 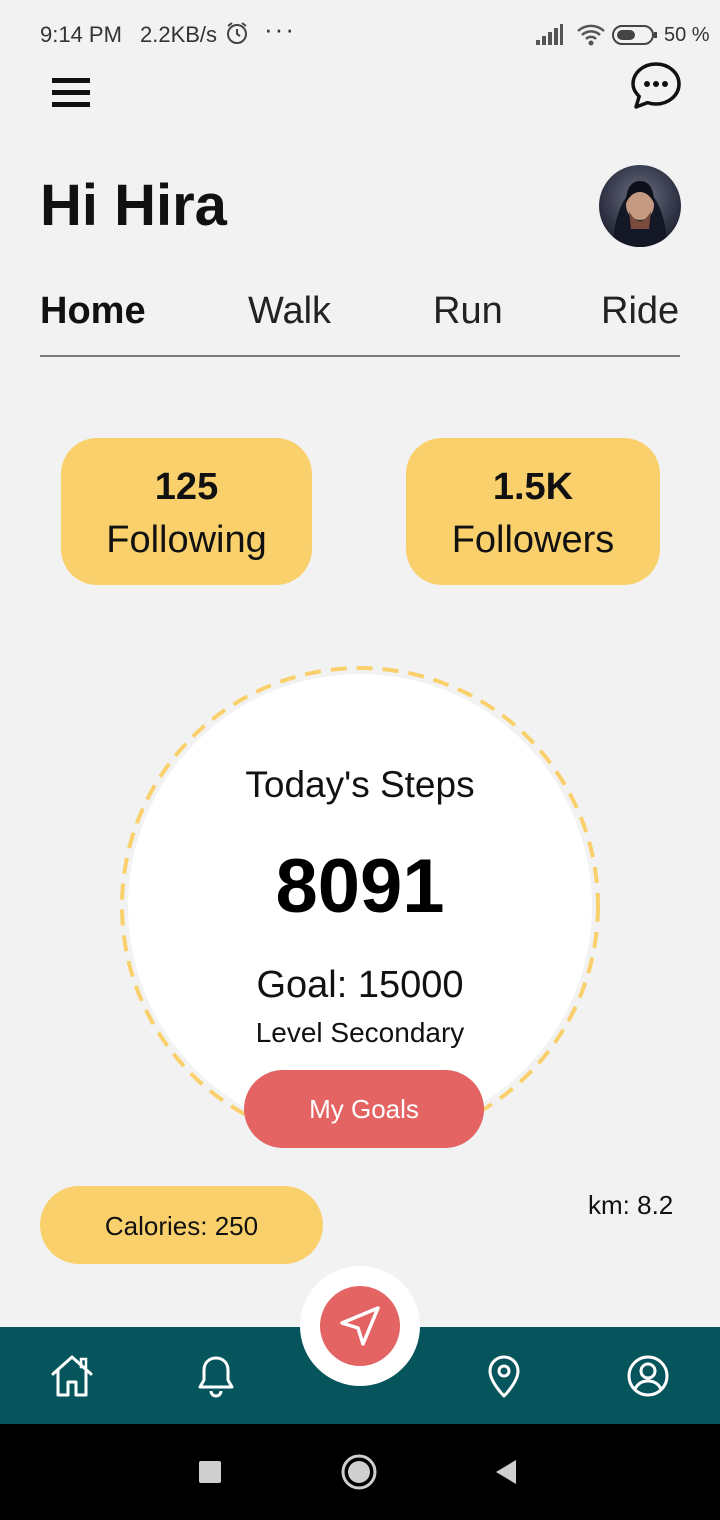 What do you see at coordinates (360, 985) in the screenshot?
I see `steps-goal: Goal: 15000` at bounding box center [360, 985].